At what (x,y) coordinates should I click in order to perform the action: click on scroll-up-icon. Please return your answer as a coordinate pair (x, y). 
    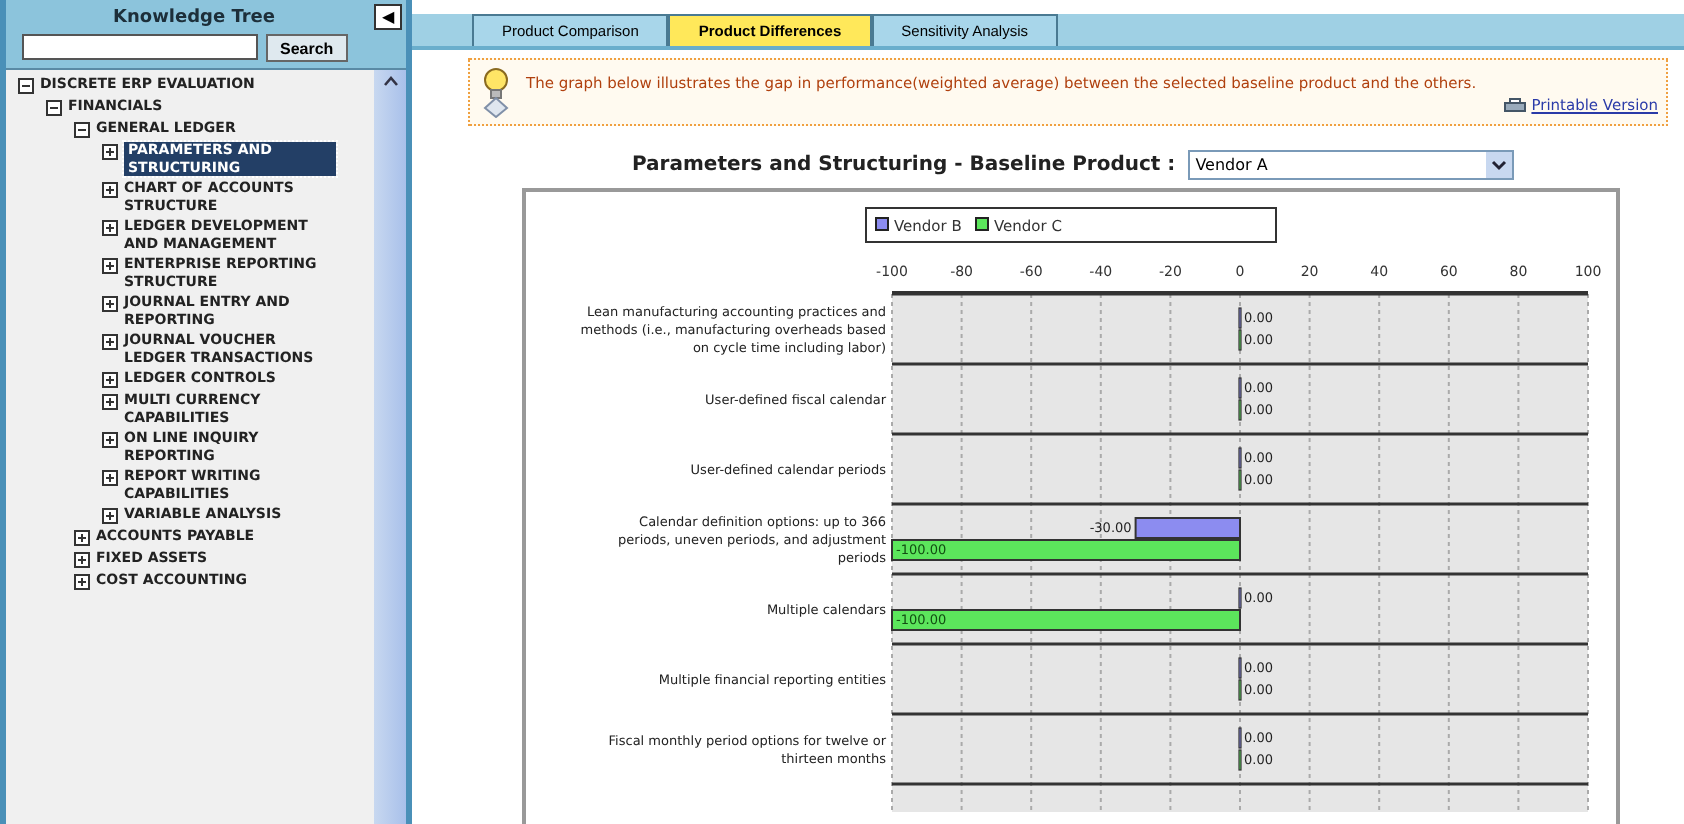
    Looking at the image, I should click on (390, 81).